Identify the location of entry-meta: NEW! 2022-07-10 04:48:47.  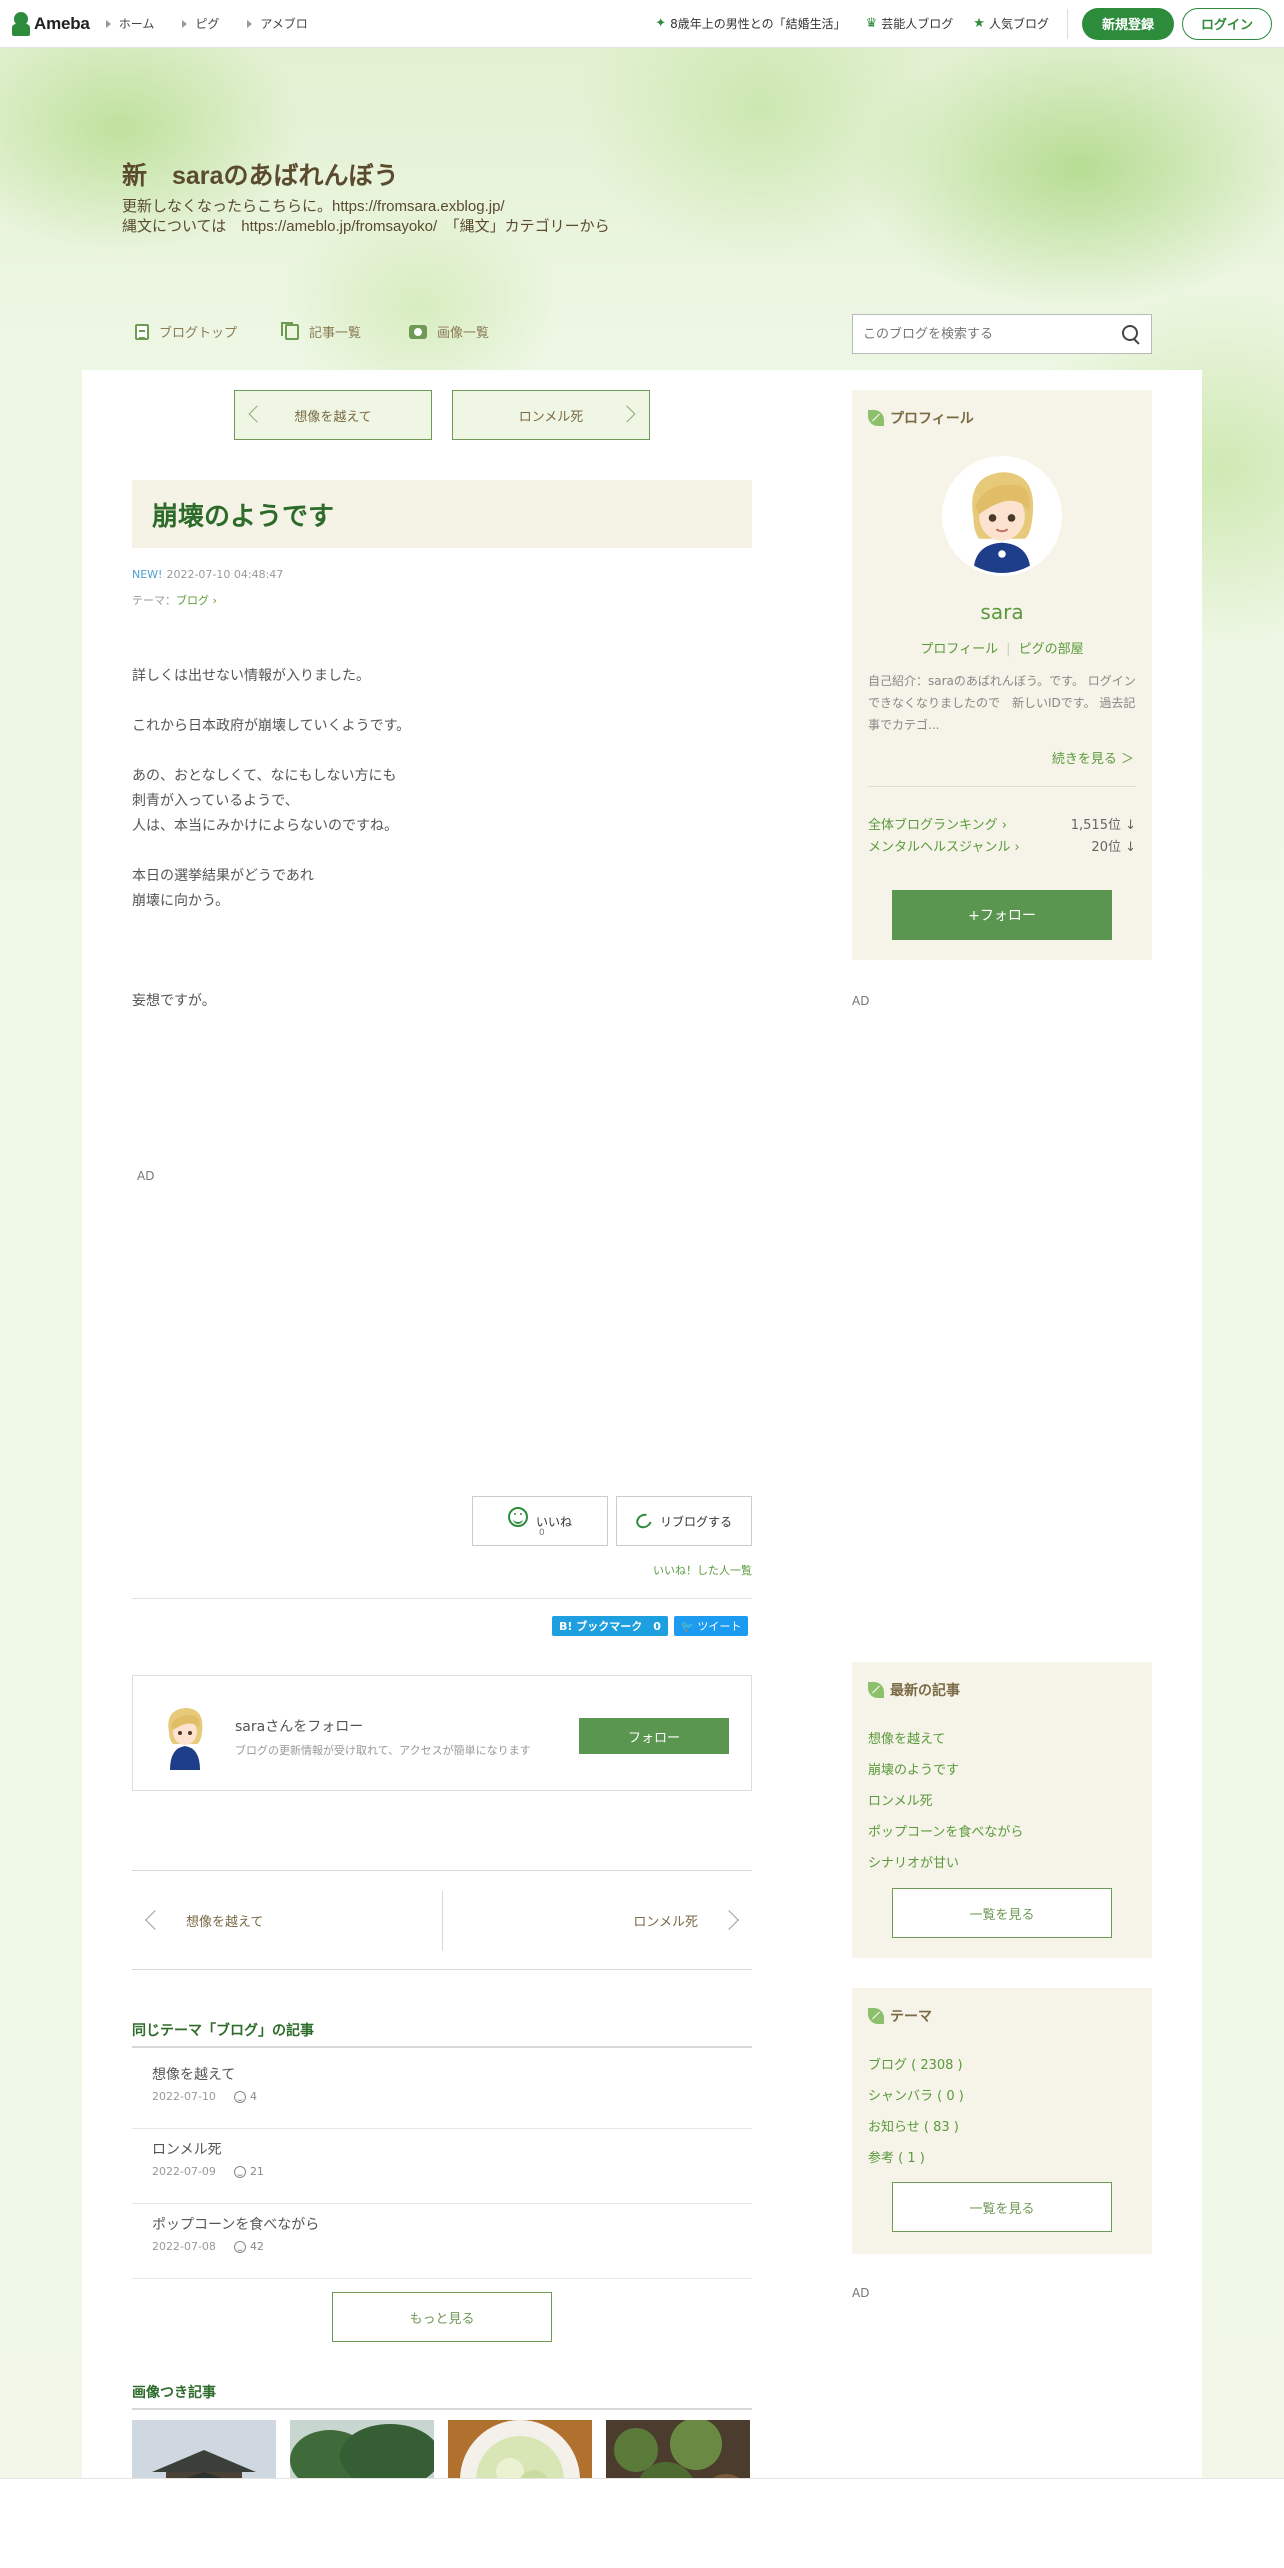
(207, 574).